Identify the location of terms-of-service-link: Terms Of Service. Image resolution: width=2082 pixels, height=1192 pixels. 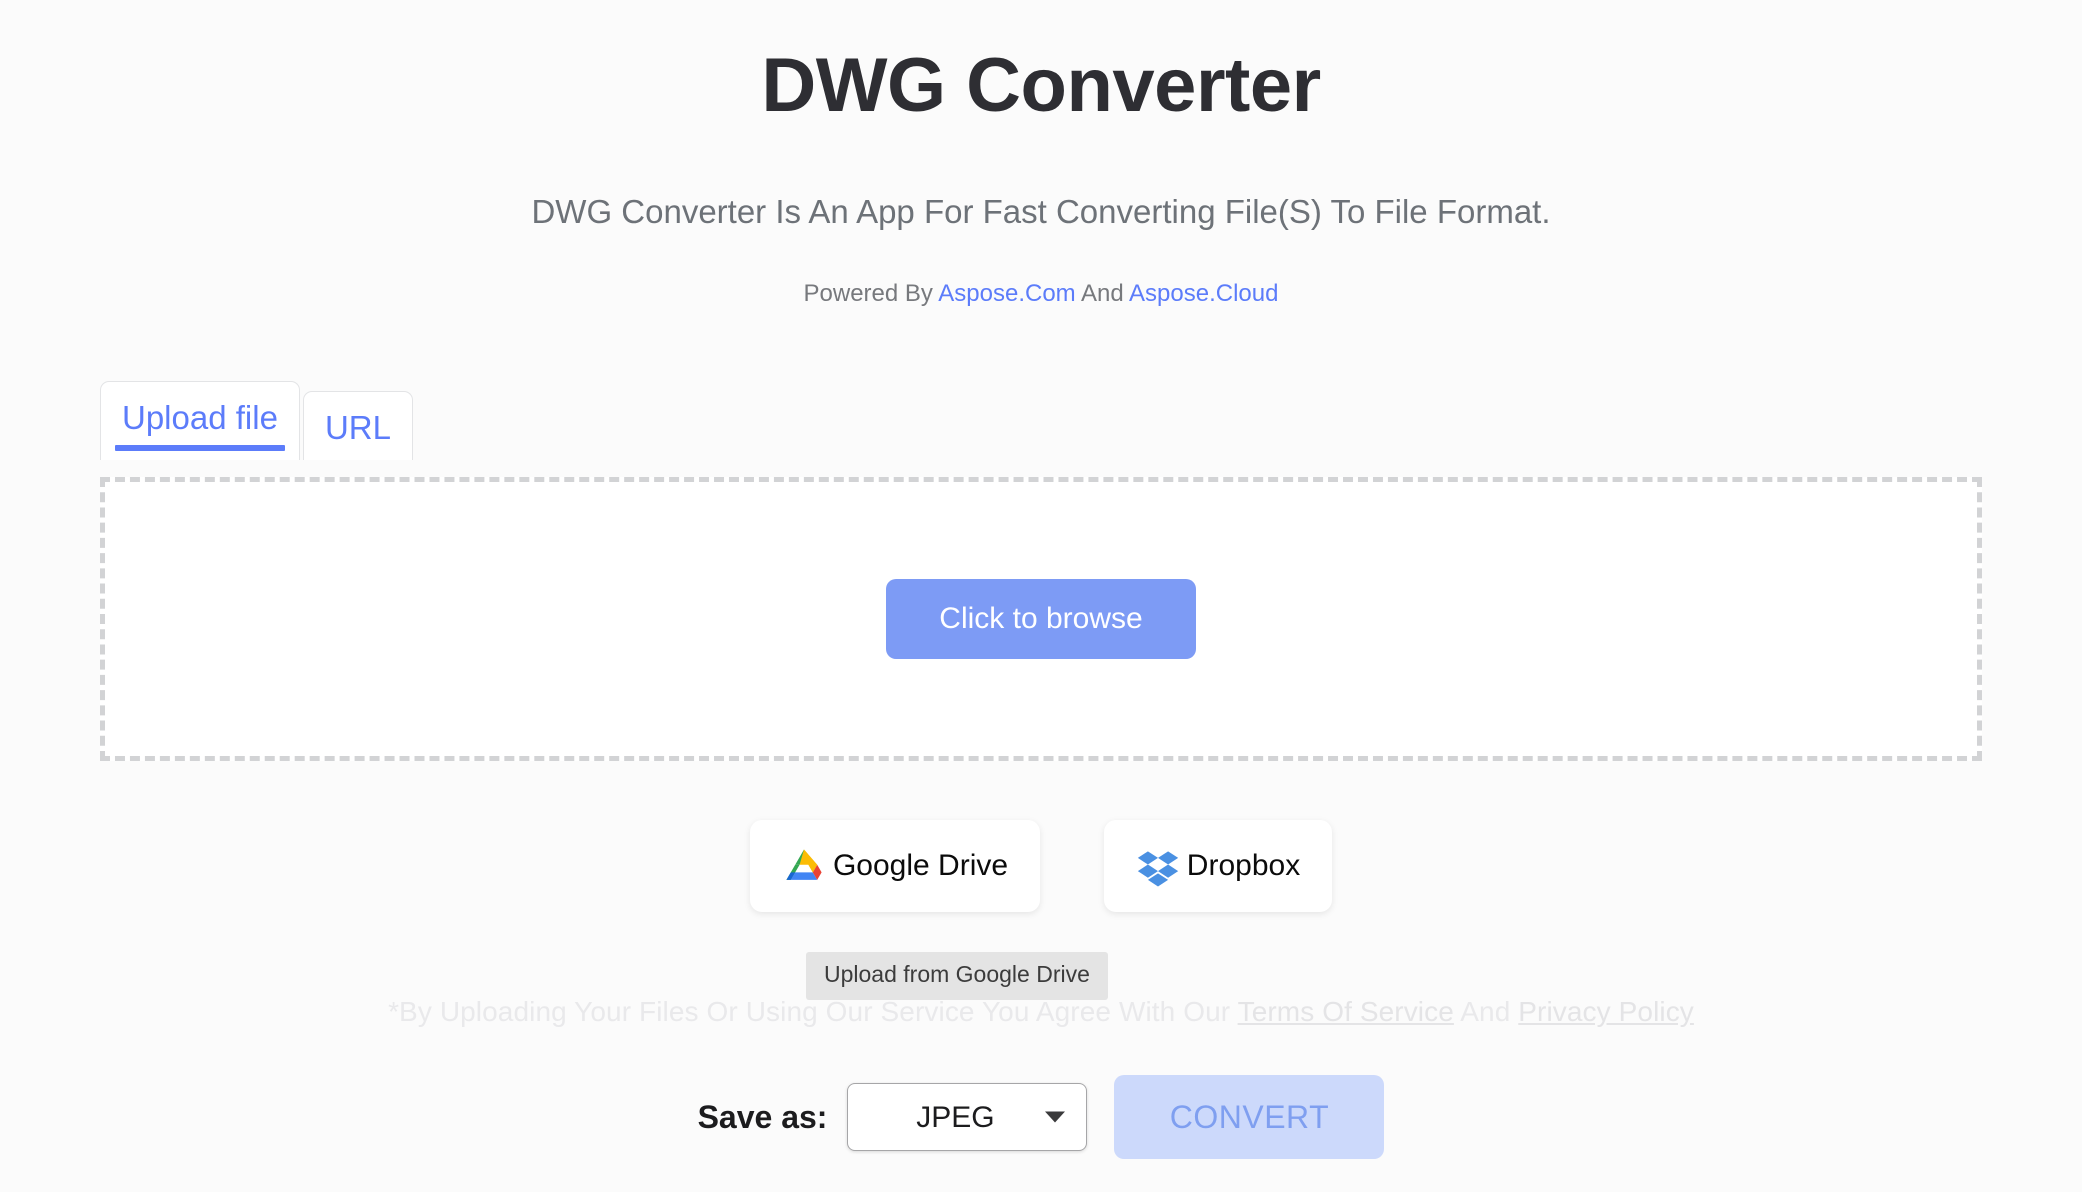
(1346, 1011).